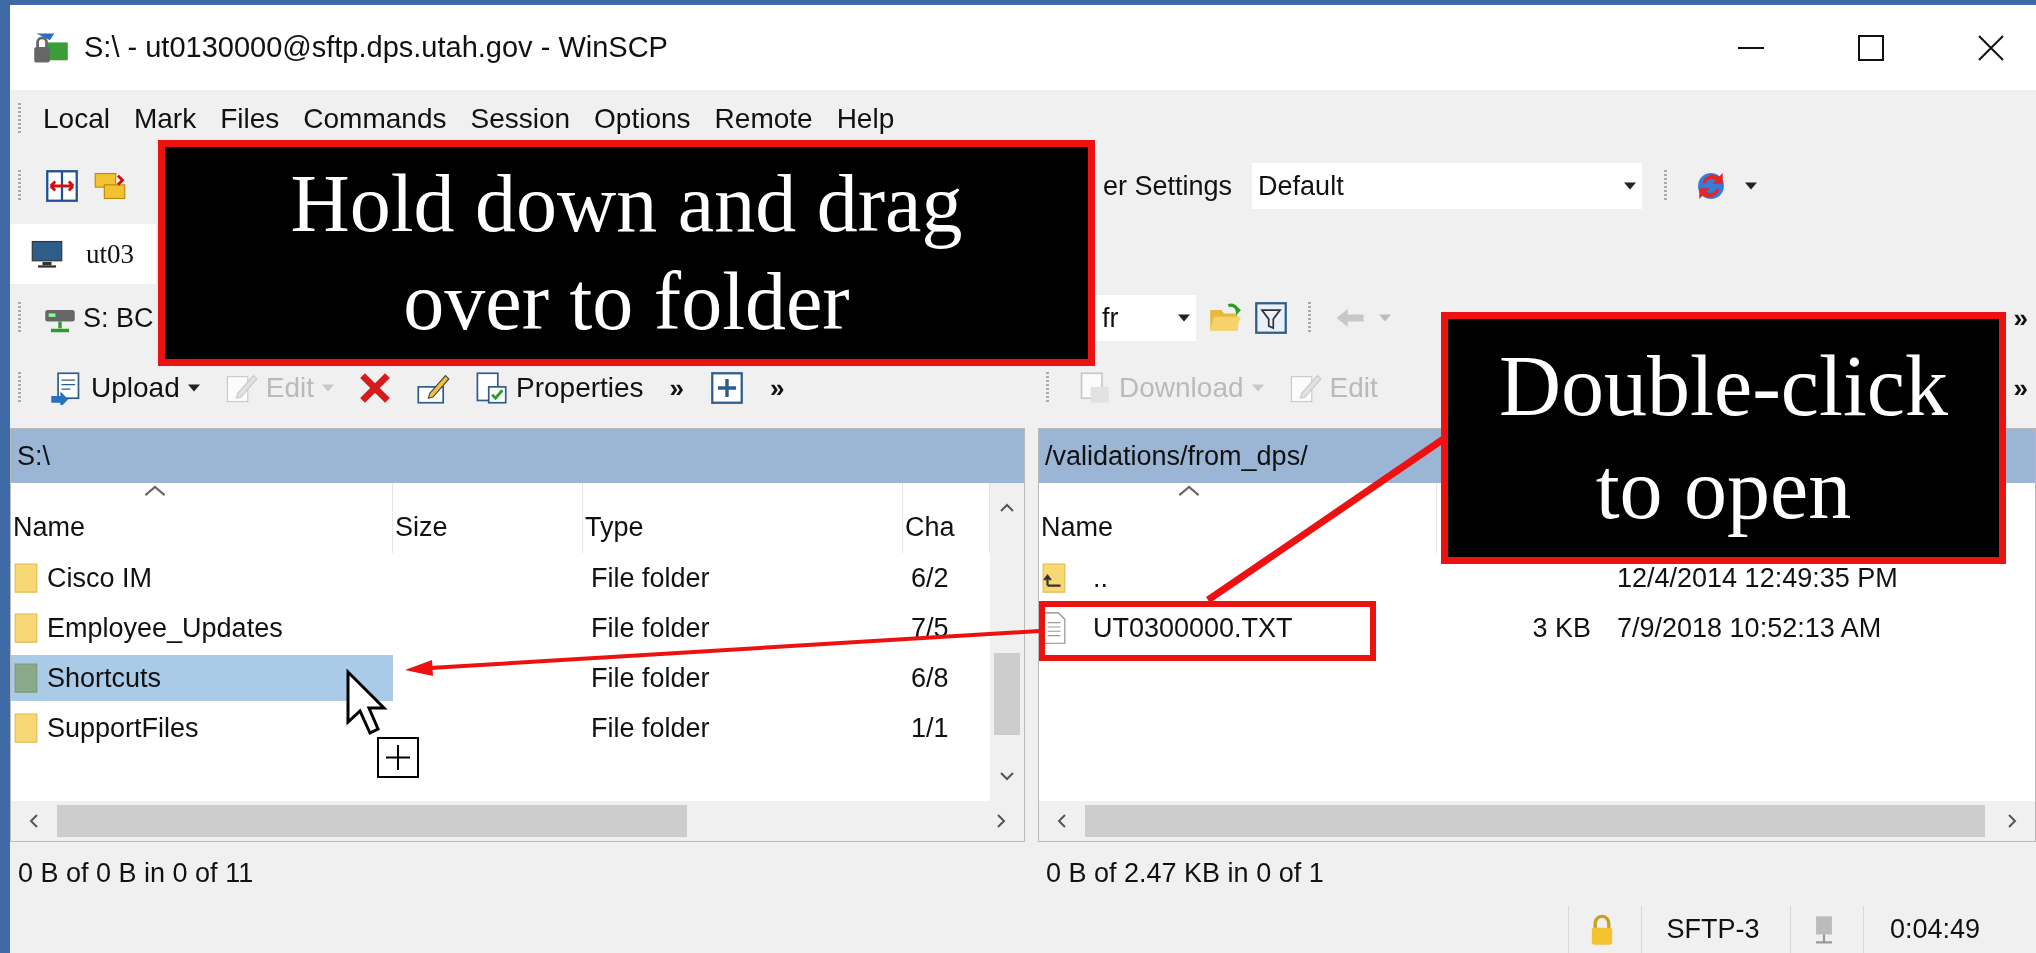  What do you see at coordinates (930, 578) in the screenshot?
I see `table-cell-text: 6/2` at bounding box center [930, 578].